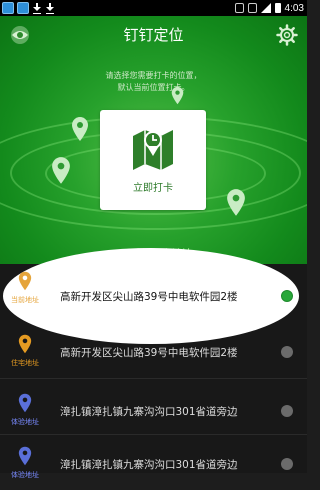  What do you see at coordinates (153, 75) in the screenshot?
I see `hint-line: 请选择您需要打卡的位置，` at bounding box center [153, 75].